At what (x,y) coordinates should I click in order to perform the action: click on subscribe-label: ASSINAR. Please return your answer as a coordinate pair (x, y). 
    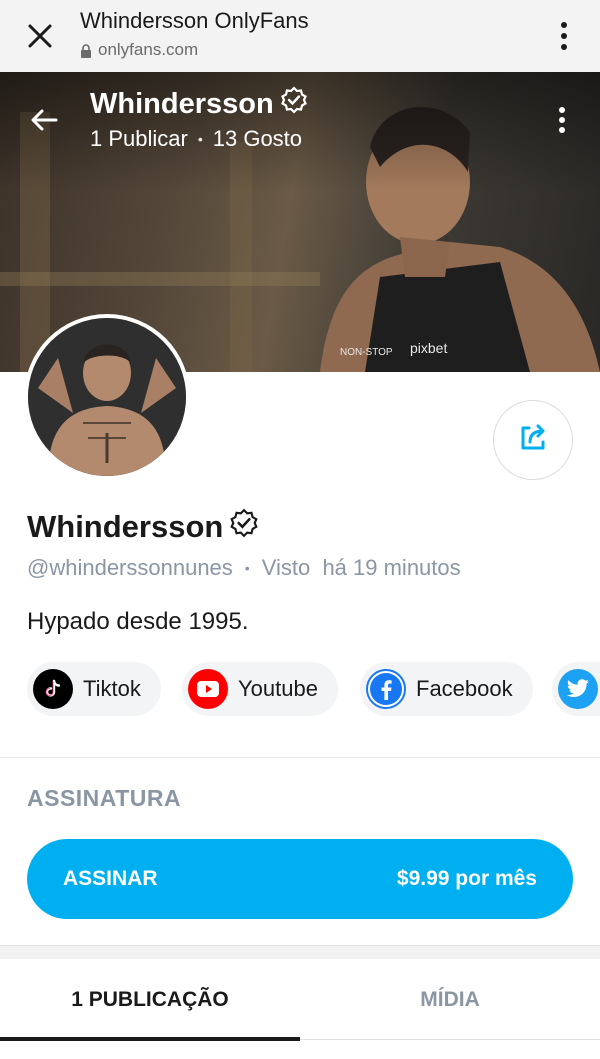
    Looking at the image, I should click on (110, 878).